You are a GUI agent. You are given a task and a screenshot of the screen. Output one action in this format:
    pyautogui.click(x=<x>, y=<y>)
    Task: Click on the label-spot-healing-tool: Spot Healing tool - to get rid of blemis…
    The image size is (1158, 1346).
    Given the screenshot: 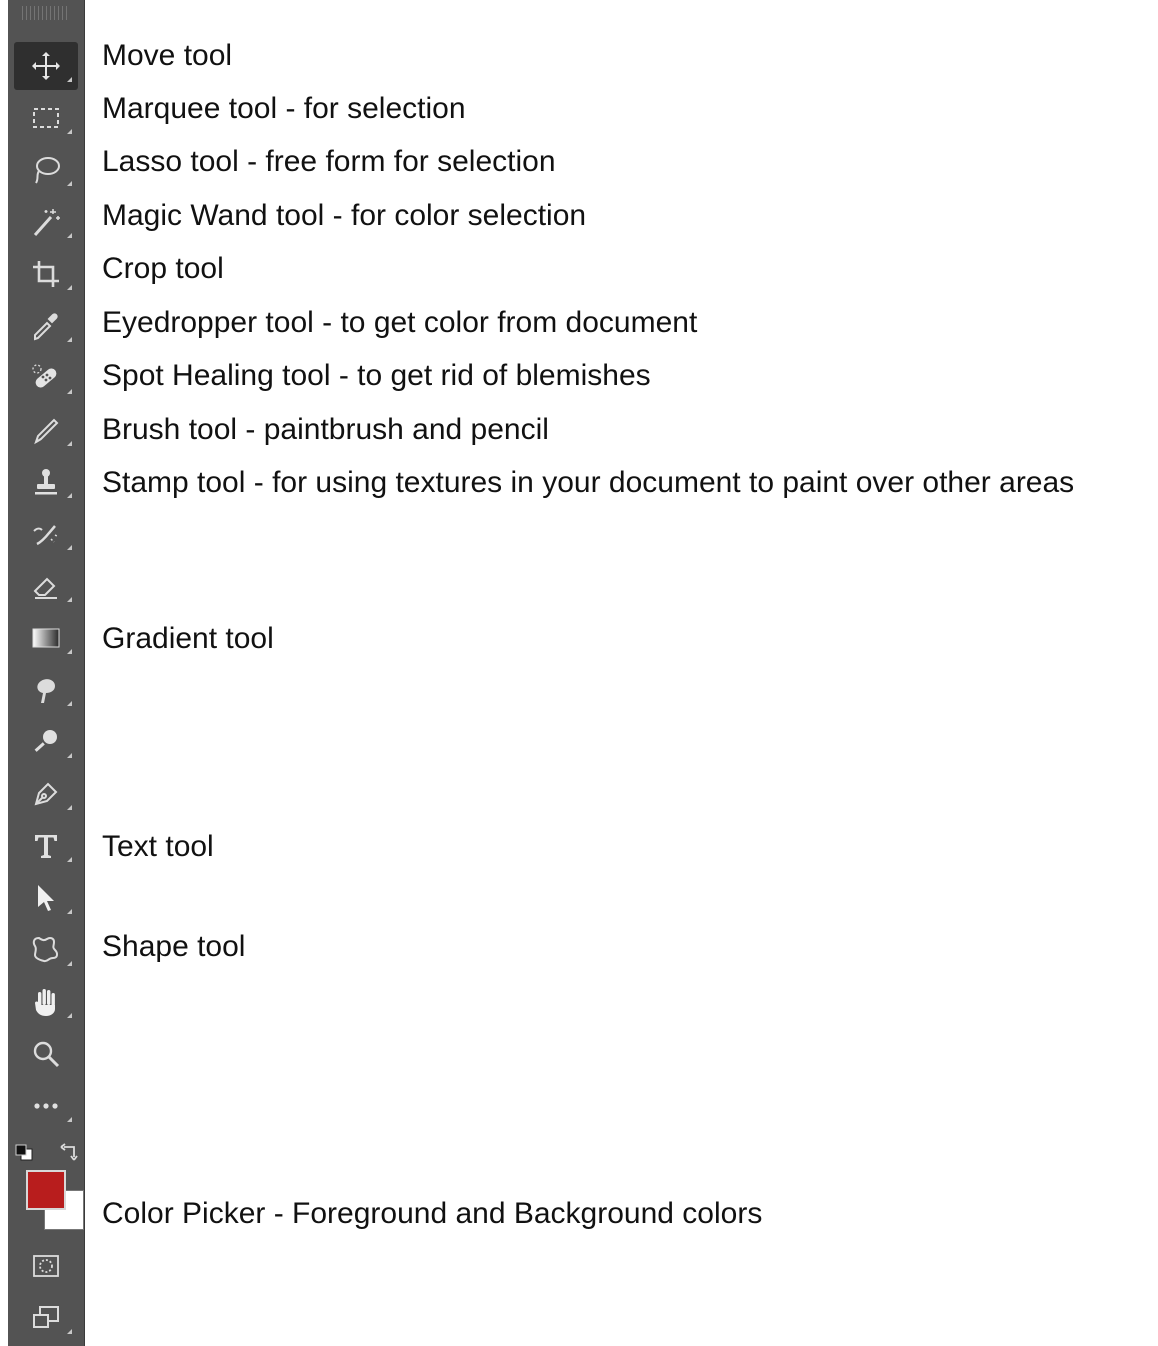 What is the action you would take?
    pyautogui.click(x=376, y=375)
    